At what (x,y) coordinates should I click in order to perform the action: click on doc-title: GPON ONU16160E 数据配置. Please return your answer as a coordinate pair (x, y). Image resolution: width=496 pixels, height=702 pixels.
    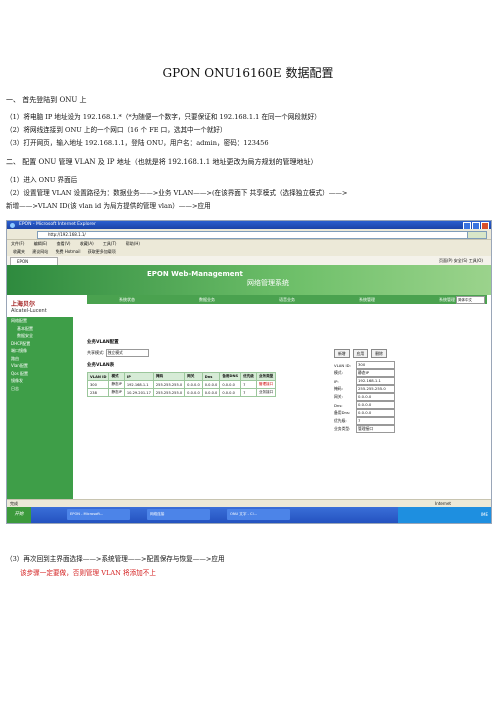
    Looking at the image, I should click on (248, 73).